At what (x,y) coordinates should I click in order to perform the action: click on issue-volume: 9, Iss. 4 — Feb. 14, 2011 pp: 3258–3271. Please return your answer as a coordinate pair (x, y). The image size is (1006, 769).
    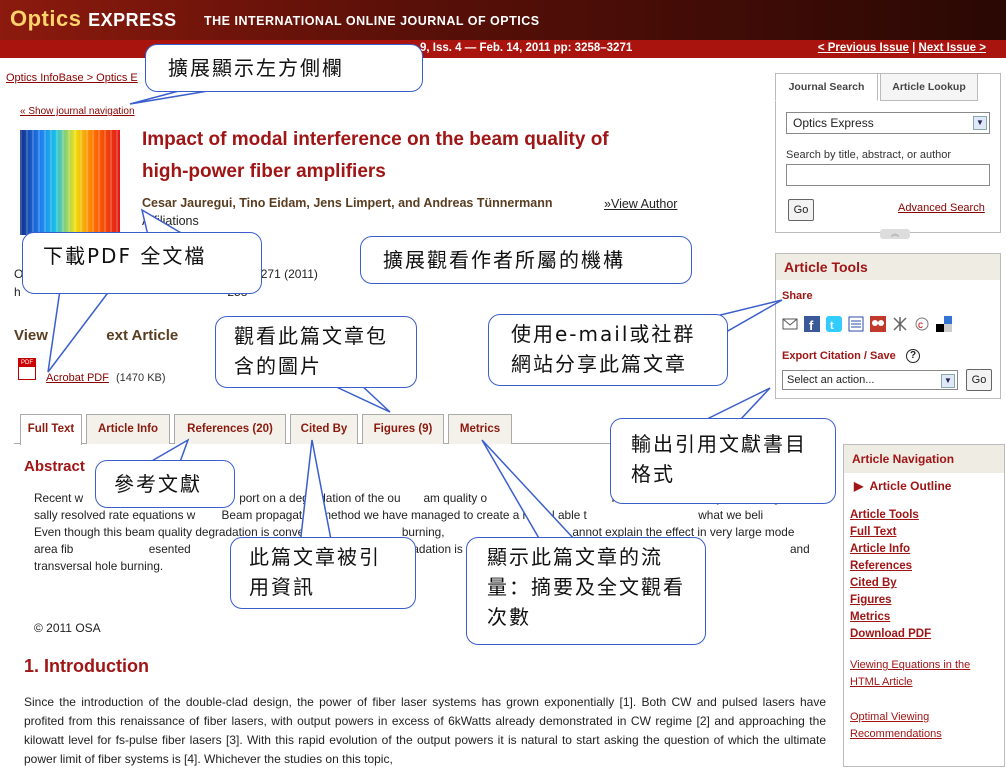
    Looking at the image, I should click on (526, 48).